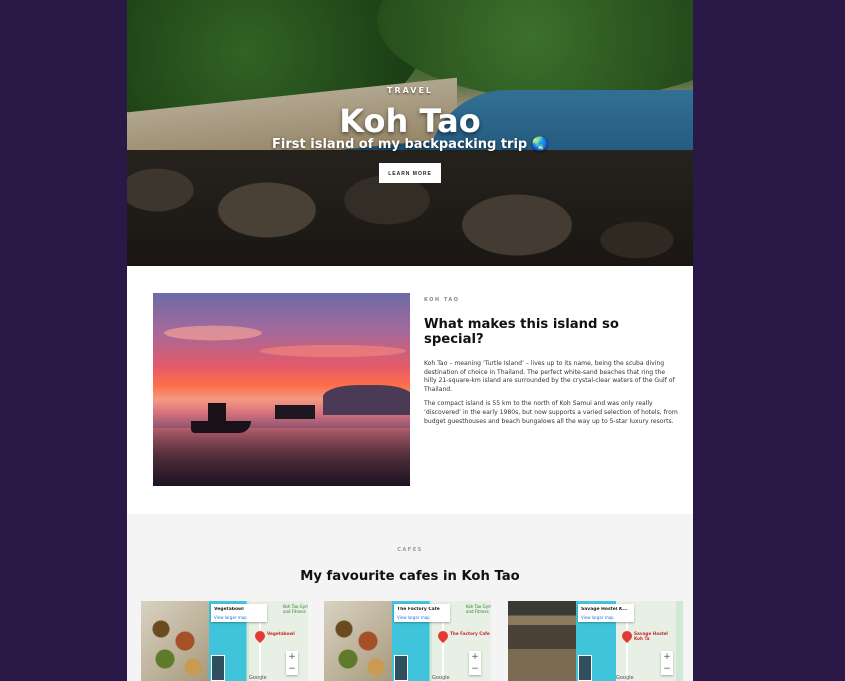  What do you see at coordinates (418, 609) in the screenshot?
I see `cafe-name: The Factory Cafe` at bounding box center [418, 609].